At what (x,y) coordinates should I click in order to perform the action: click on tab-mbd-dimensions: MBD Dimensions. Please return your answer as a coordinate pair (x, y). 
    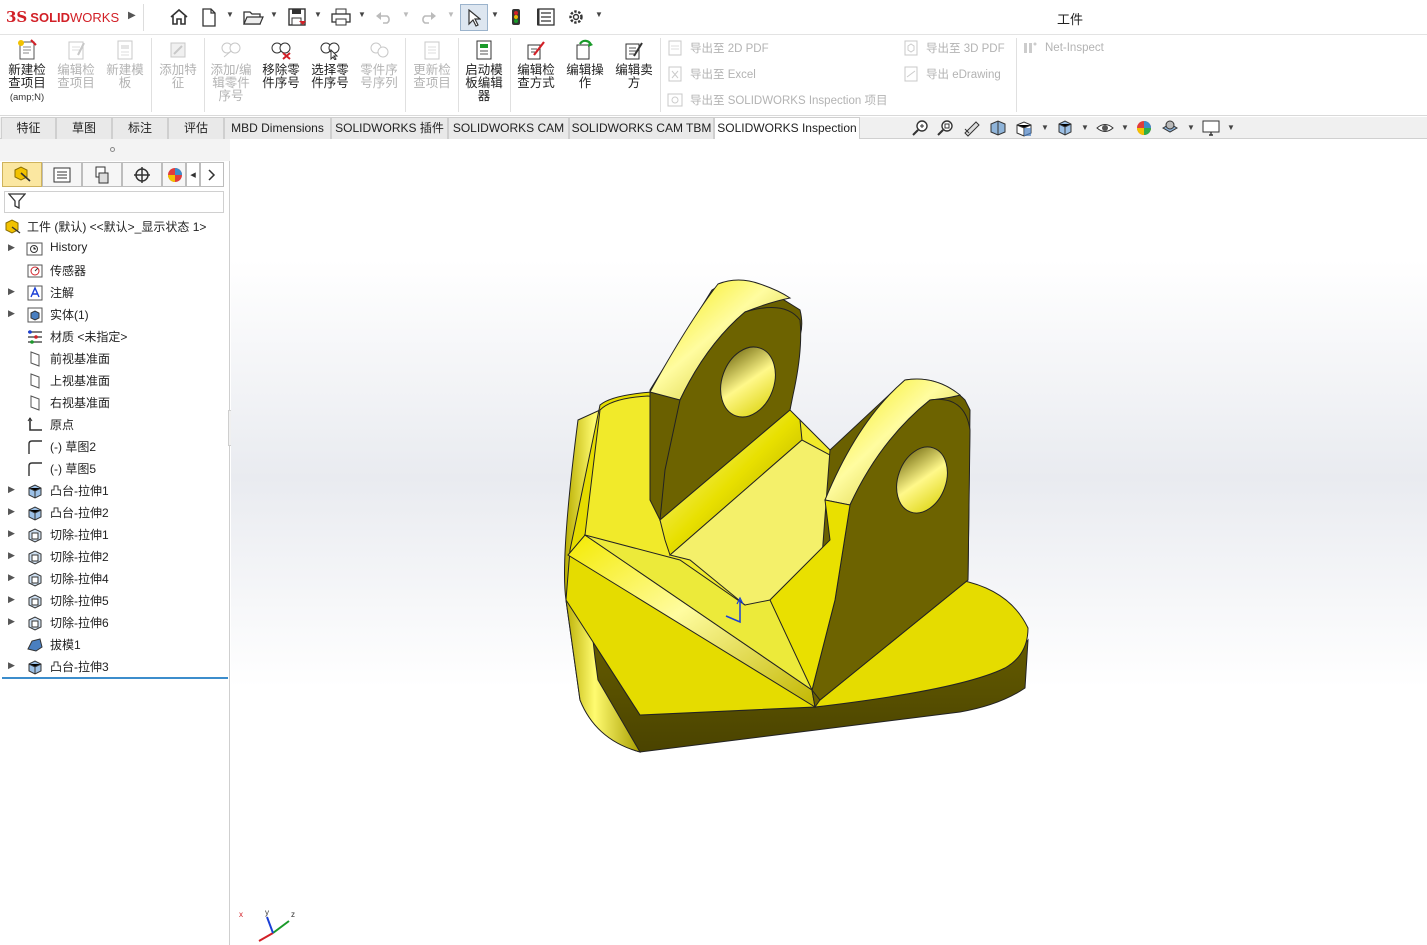
    Looking at the image, I should click on (277, 128).